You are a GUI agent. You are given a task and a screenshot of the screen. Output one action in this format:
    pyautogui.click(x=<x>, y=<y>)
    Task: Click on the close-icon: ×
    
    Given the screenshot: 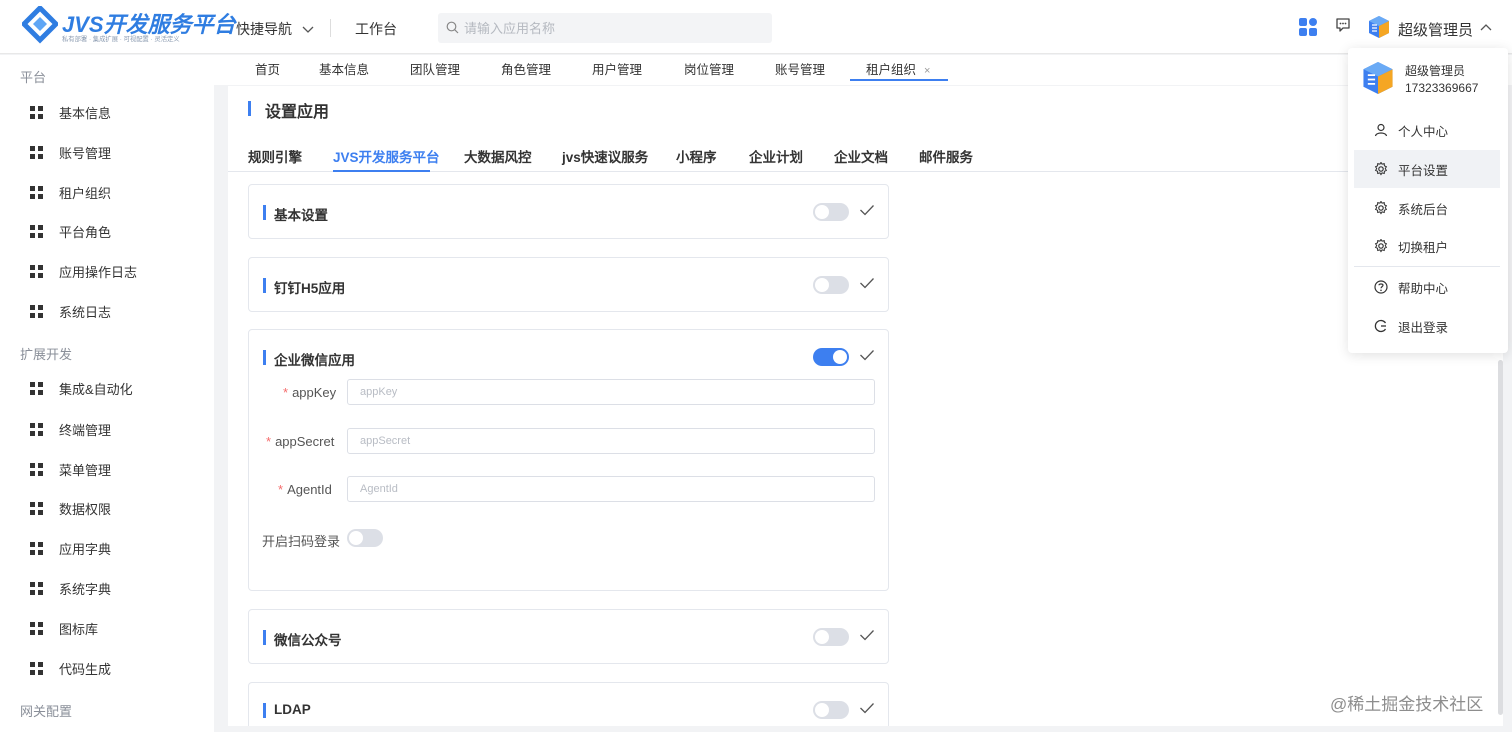 What is the action you would take?
    pyautogui.click(x=927, y=71)
    